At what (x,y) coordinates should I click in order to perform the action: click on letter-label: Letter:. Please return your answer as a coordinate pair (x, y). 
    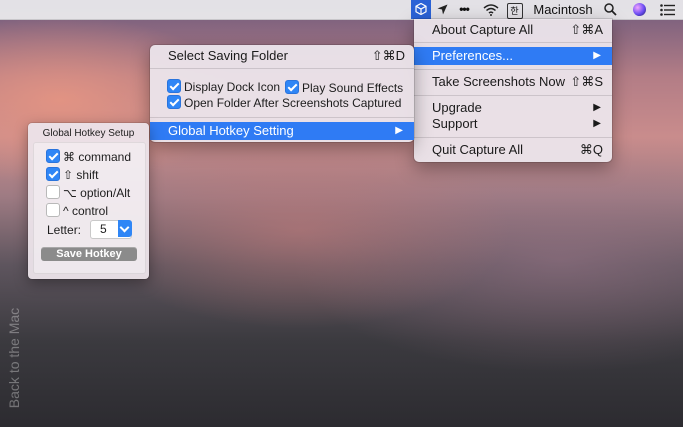
    Looking at the image, I should click on (64, 230).